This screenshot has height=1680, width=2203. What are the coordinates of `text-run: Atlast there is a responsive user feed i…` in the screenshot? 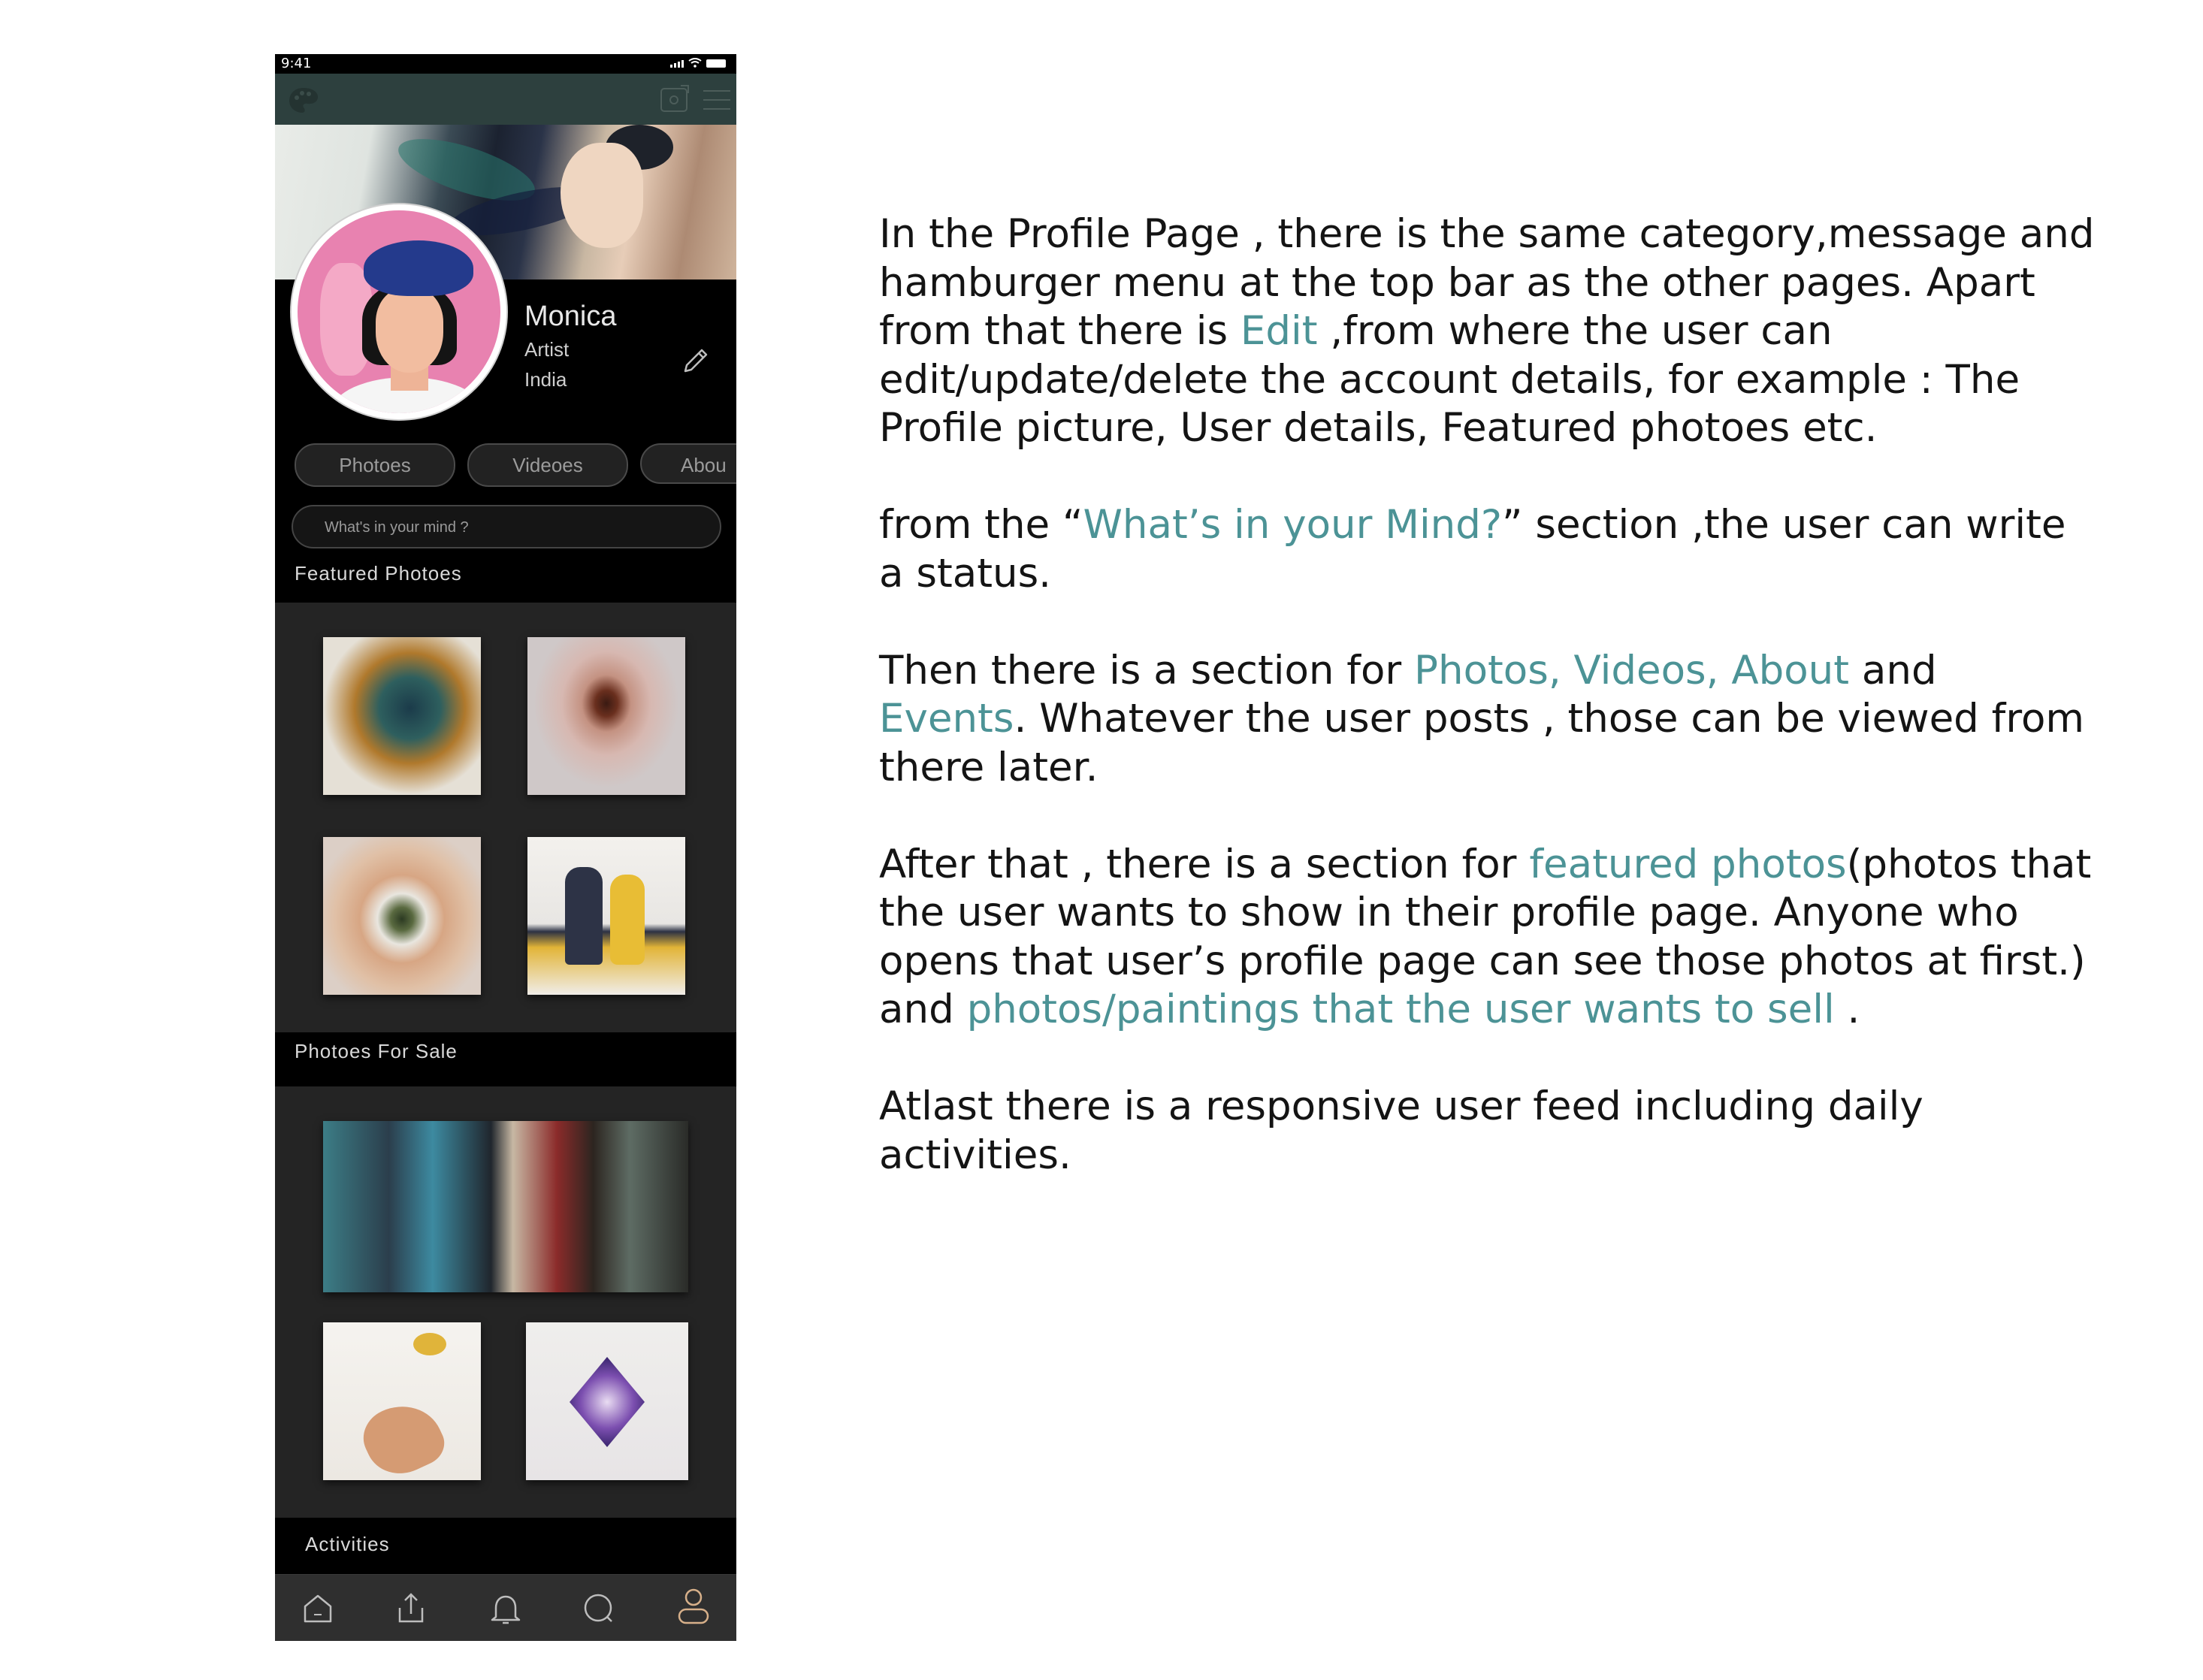 It's located at (1401, 1130).